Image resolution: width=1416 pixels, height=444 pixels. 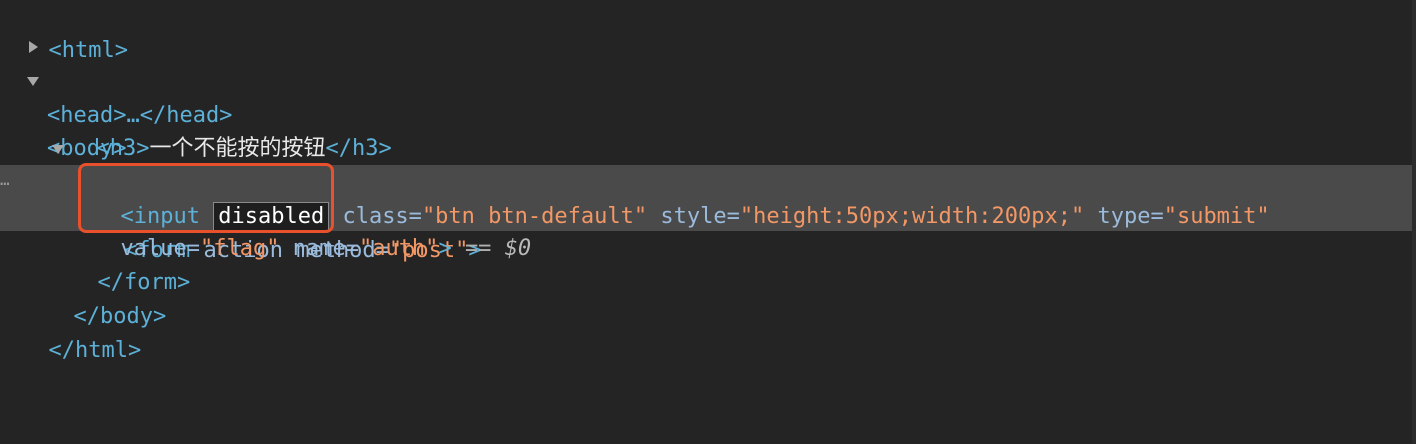 I want to click on html-open-line: <html>, so click(x=719, y=31).